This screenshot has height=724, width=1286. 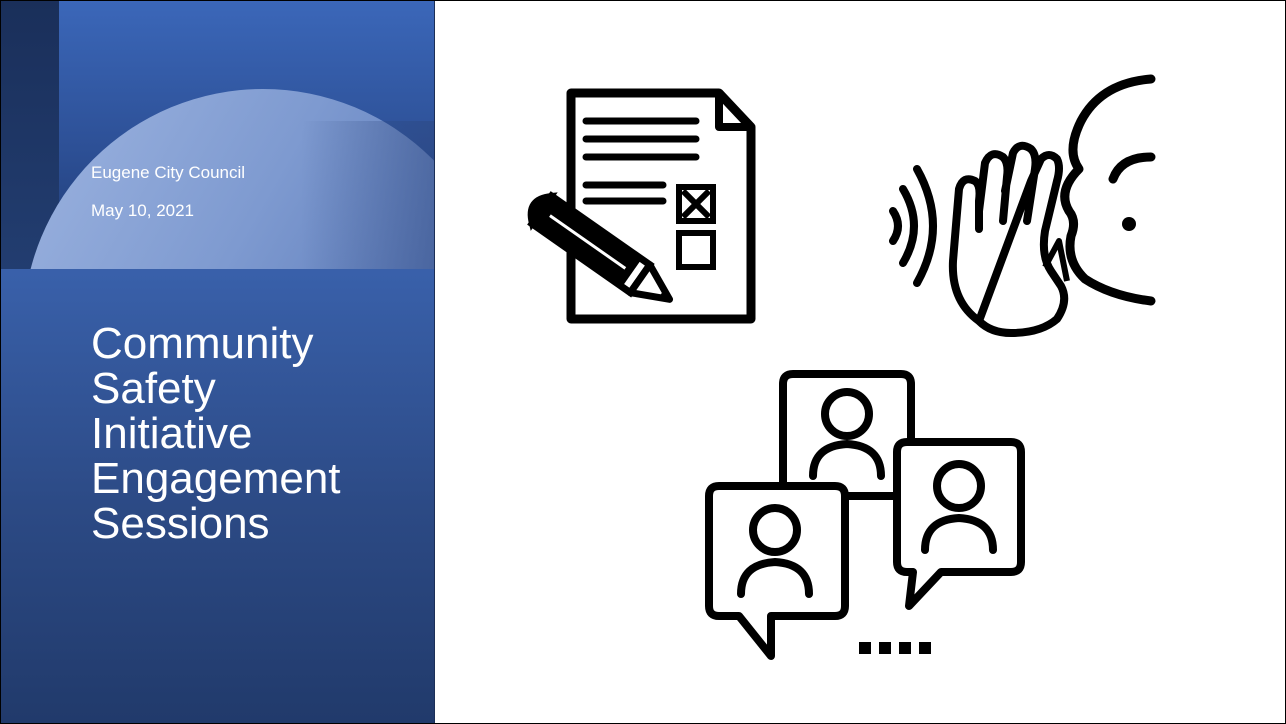 I want to click on meeting-date: May 10, 2021, so click(x=143, y=210).